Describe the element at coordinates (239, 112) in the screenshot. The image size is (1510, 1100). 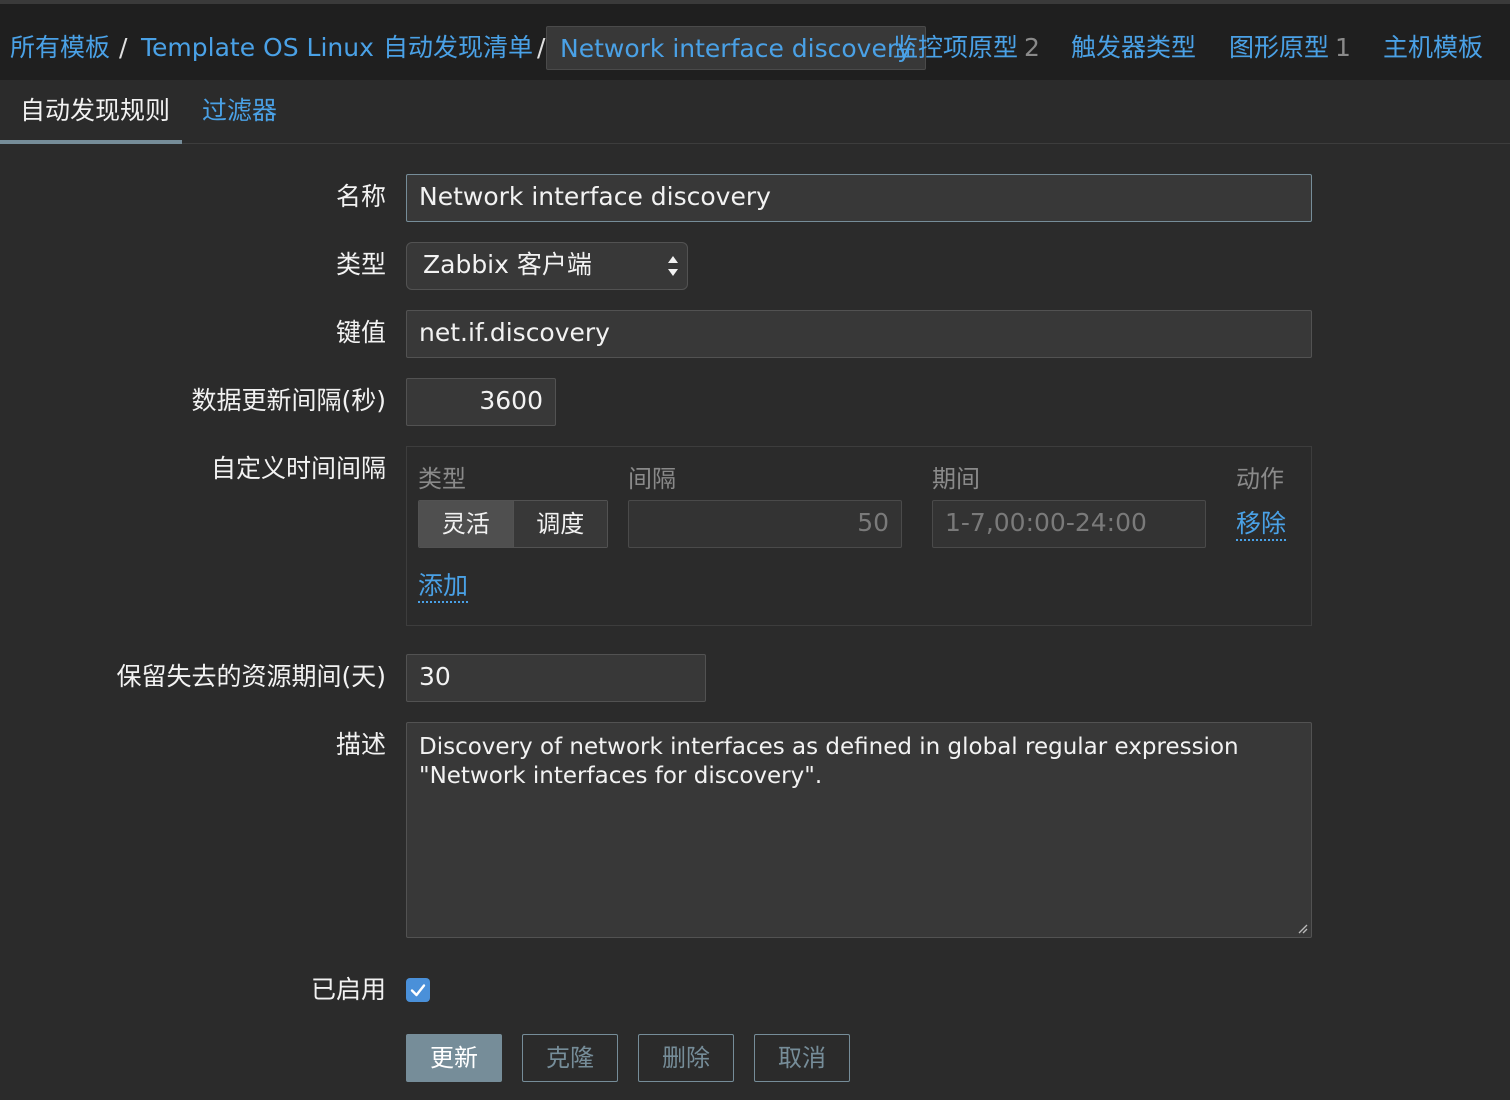
I see `tab-filters: 过滤器` at that location.